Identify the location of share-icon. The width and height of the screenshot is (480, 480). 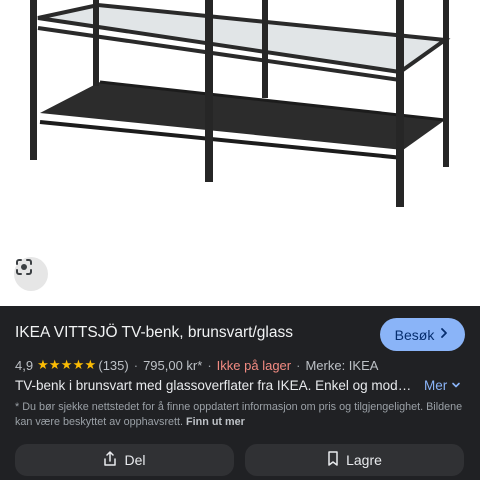
(110, 460).